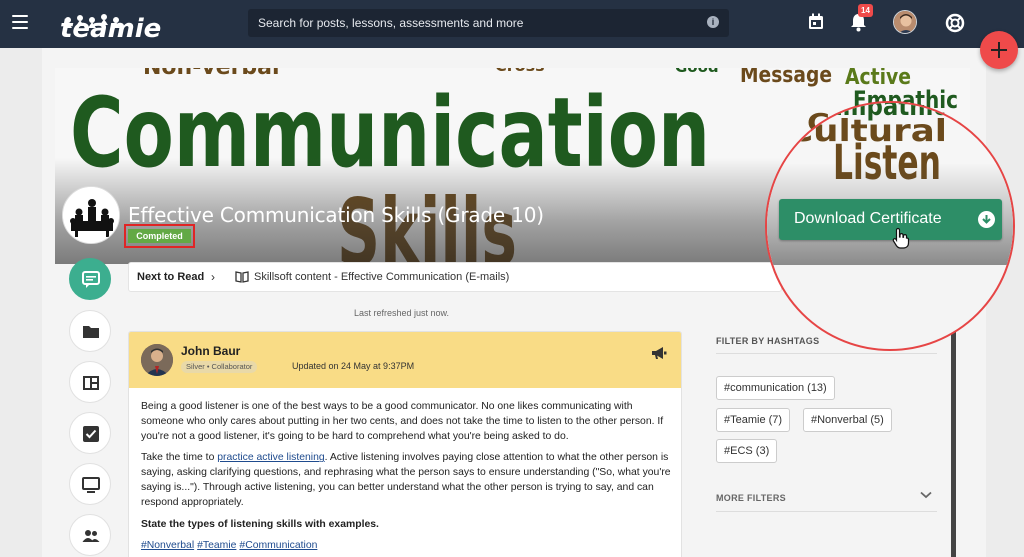  Describe the element at coordinates (868, 218) in the screenshot. I see `download-certificate-label: Download Certificate` at that location.